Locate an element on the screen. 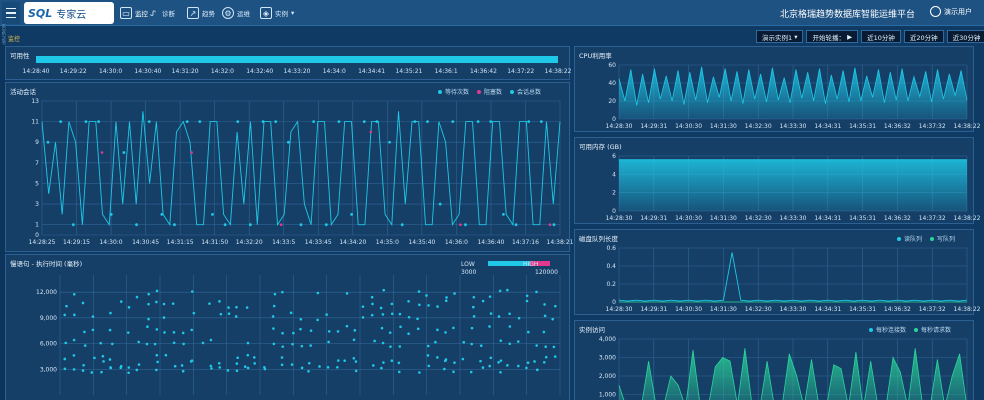 The height and width of the screenshot is (400, 984). logo: SQL 专家云 is located at coordinates (69, 13).